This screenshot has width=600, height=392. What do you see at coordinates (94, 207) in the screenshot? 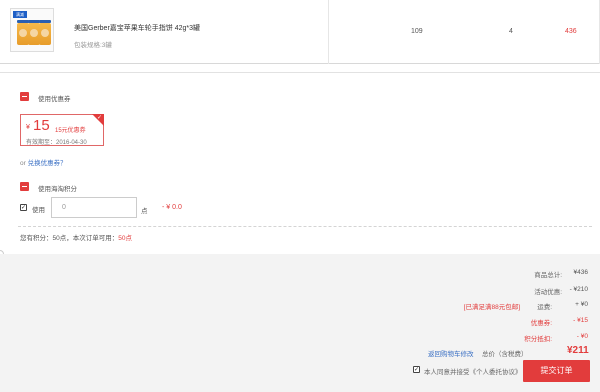
I see `points-input: 0` at bounding box center [94, 207].